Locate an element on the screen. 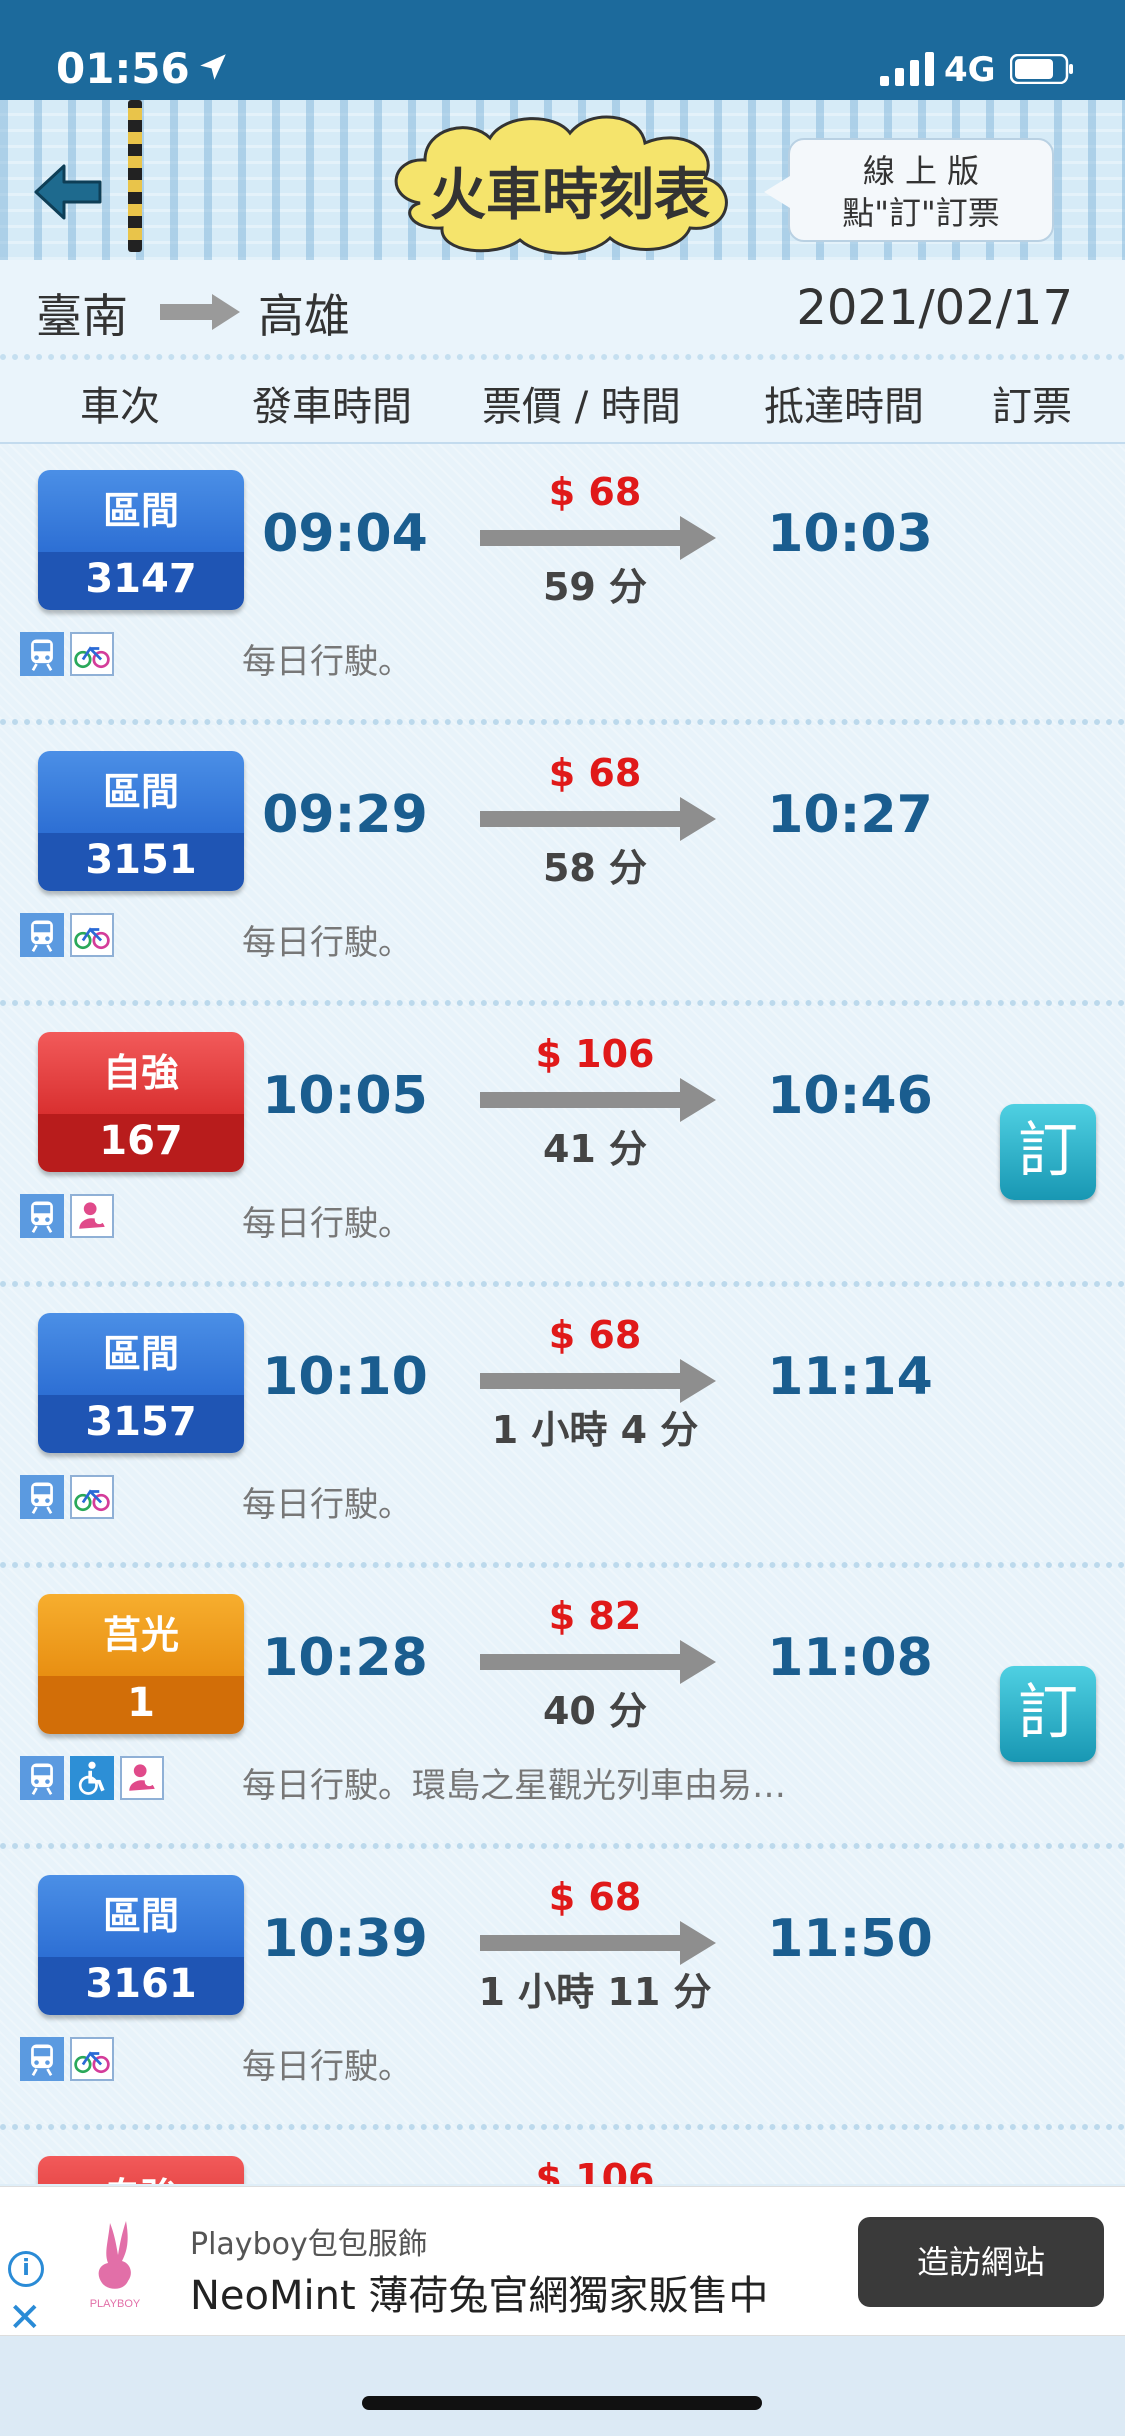 The width and height of the screenshot is (1125, 2436). train-number: 3157 is located at coordinates (141, 1424).